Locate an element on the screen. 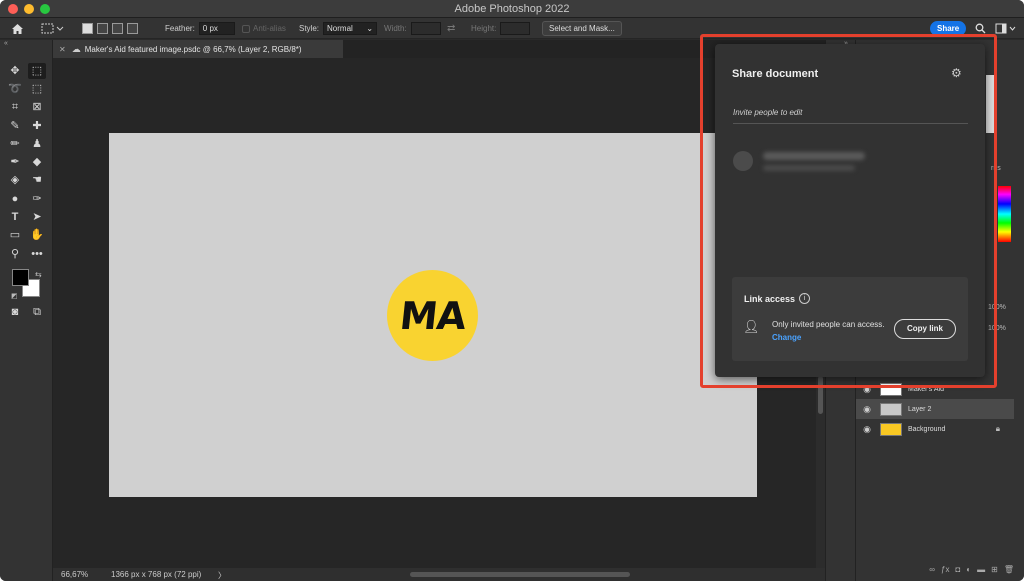  clone-stamp-tool-icon: ♟ is located at coordinates (37, 144).